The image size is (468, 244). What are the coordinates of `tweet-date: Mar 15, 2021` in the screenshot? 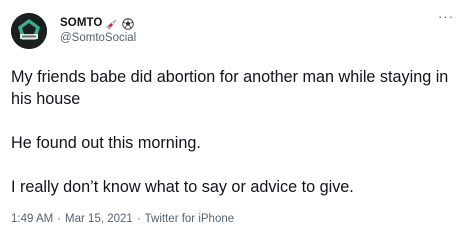 It's located at (99, 219).